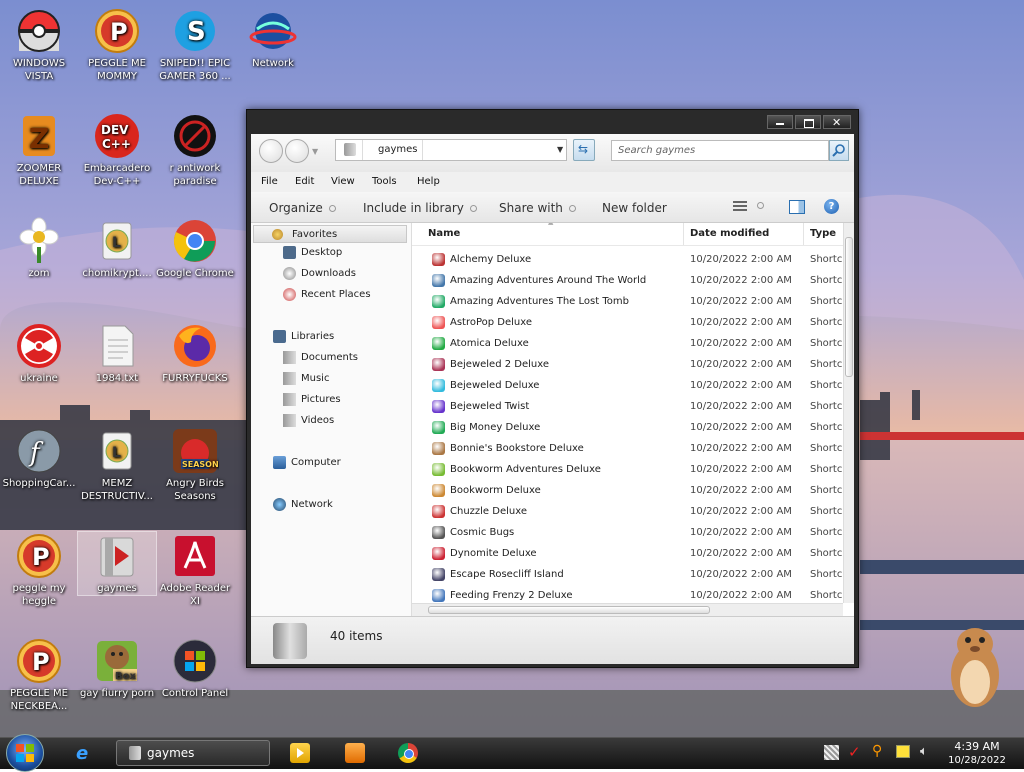 Image resolution: width=1024 pixels, height=772 pixels. Describe the element at coordinates (307, 462) in the screenshot. I see `nav-computer: Computer` at that location.